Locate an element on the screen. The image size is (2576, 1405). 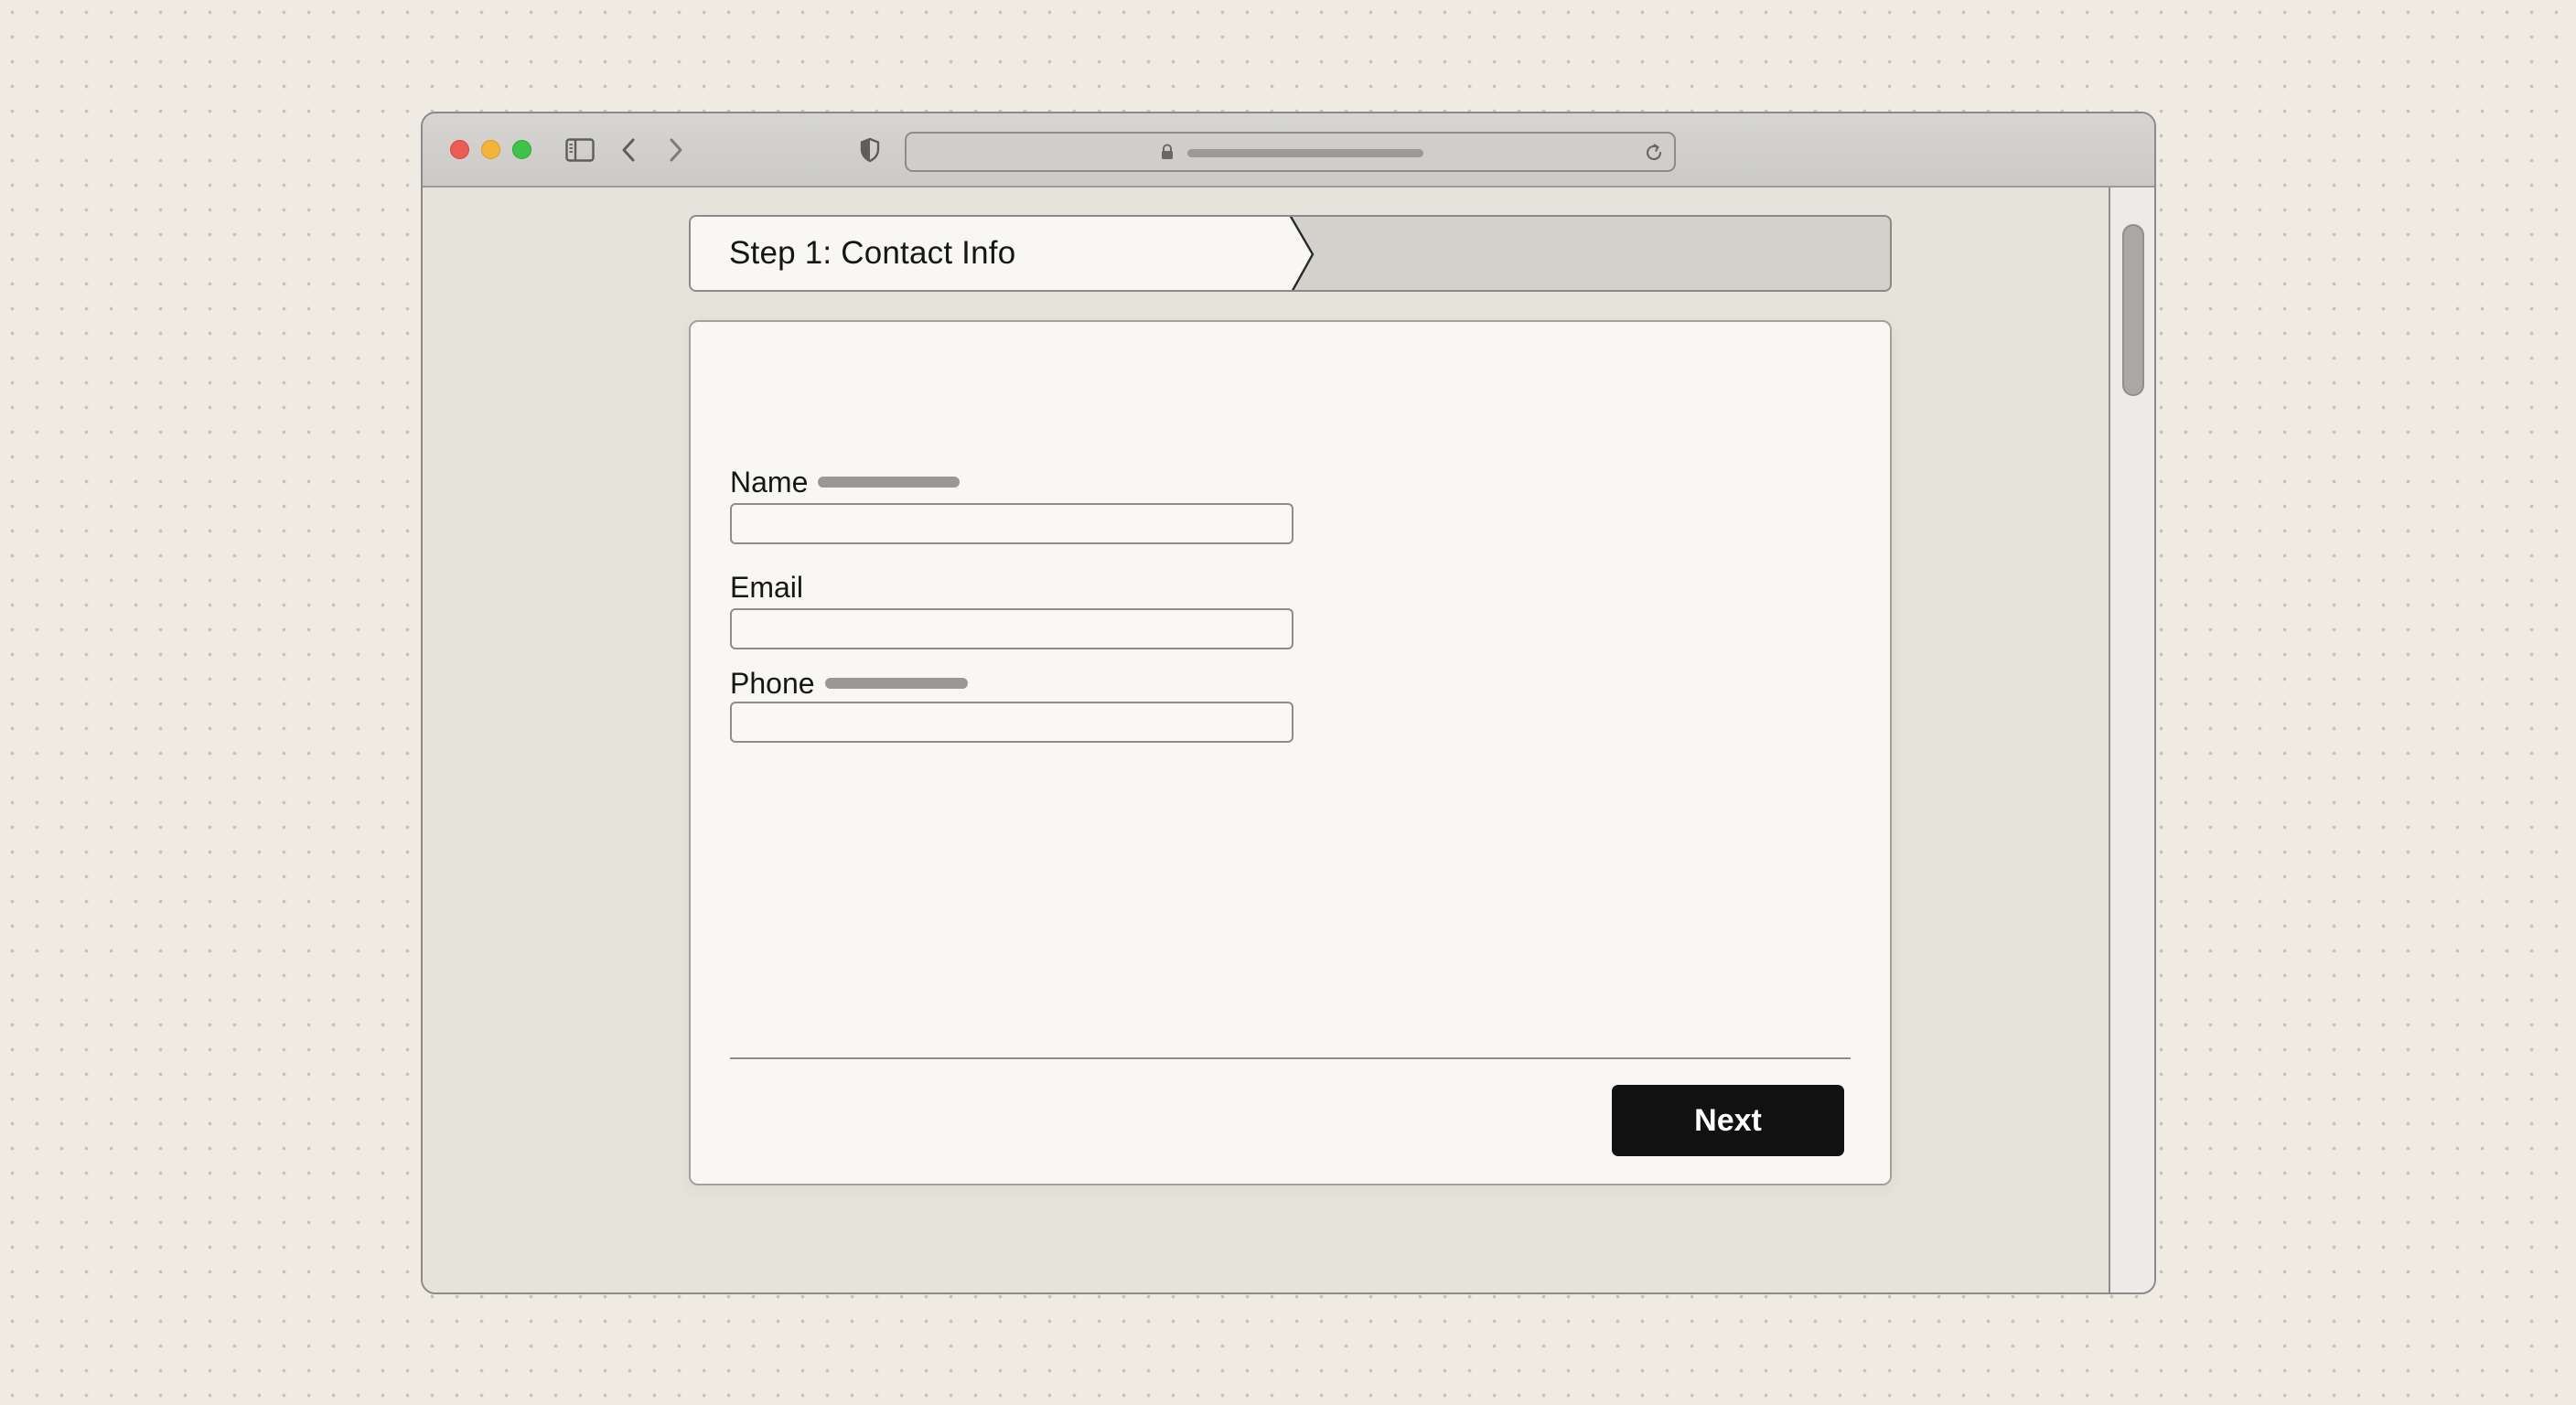
email-label: Email is located at coordinates (767, 587).